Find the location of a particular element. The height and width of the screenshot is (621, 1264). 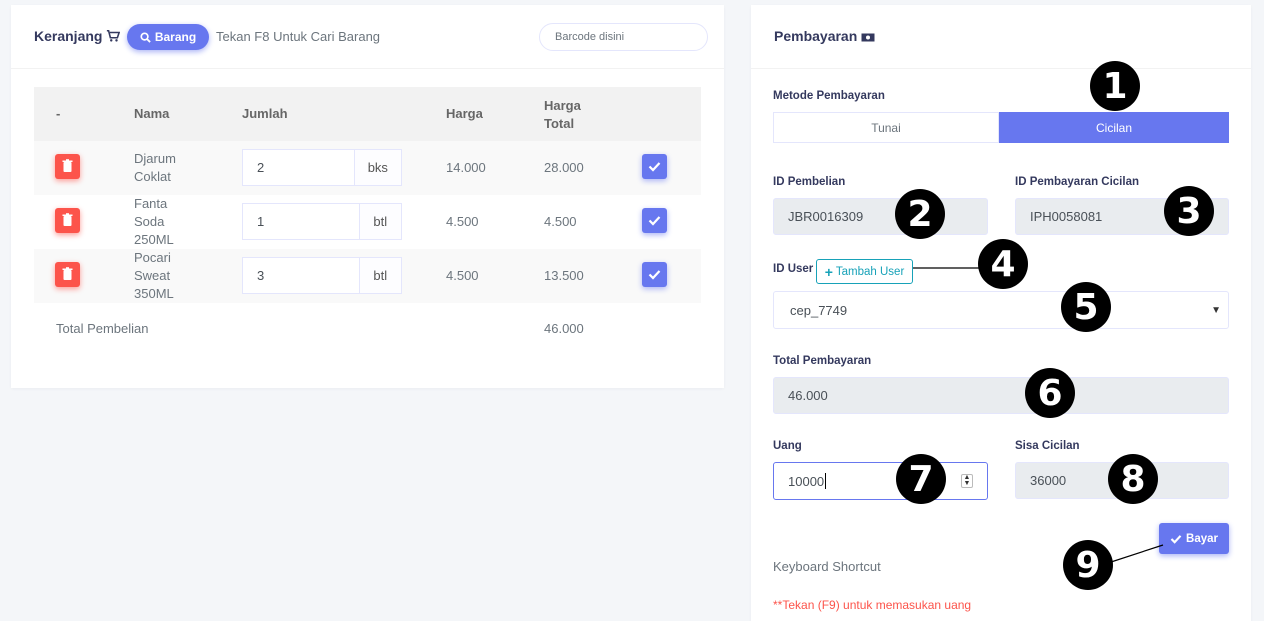

total-pembayaran-label: Total Pembayaran is located at coordinates (822, 361).